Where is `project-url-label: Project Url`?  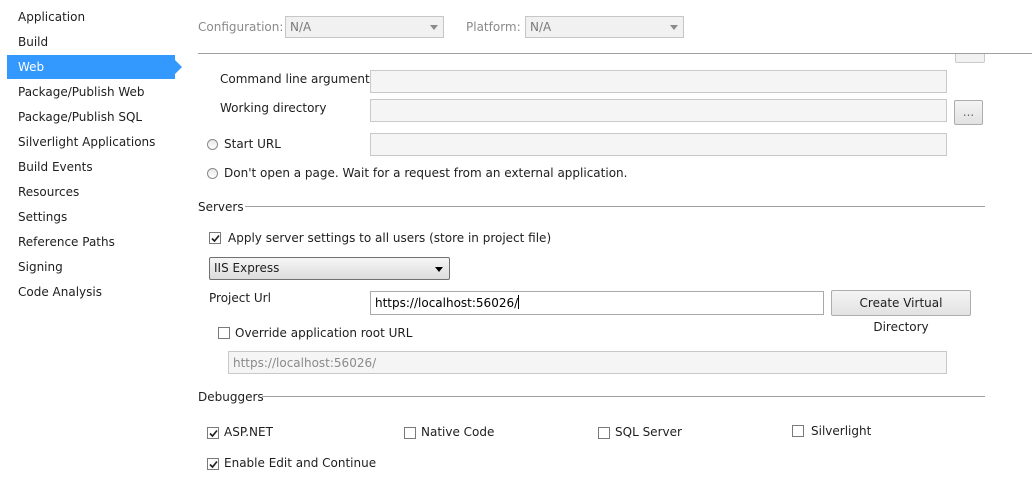 project-url-label: Project Url is located at coordinates (240, 298).